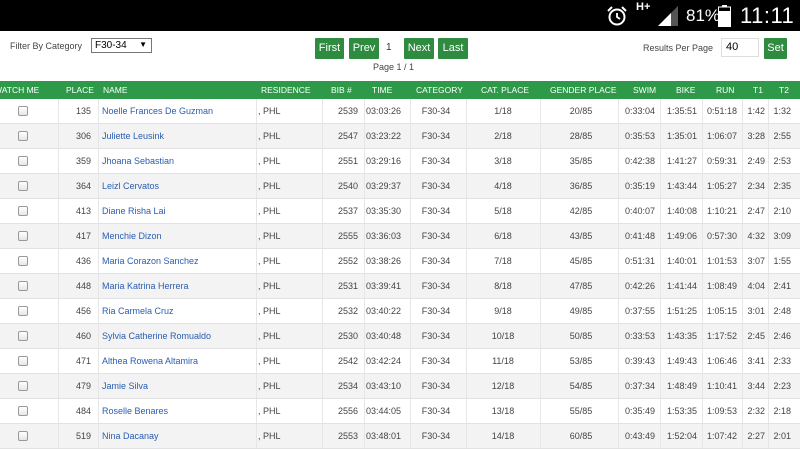 The width and height of the screenshot is (800, 450). I want to click on cell-name: Leizl Cervatos, so click(177, 186).